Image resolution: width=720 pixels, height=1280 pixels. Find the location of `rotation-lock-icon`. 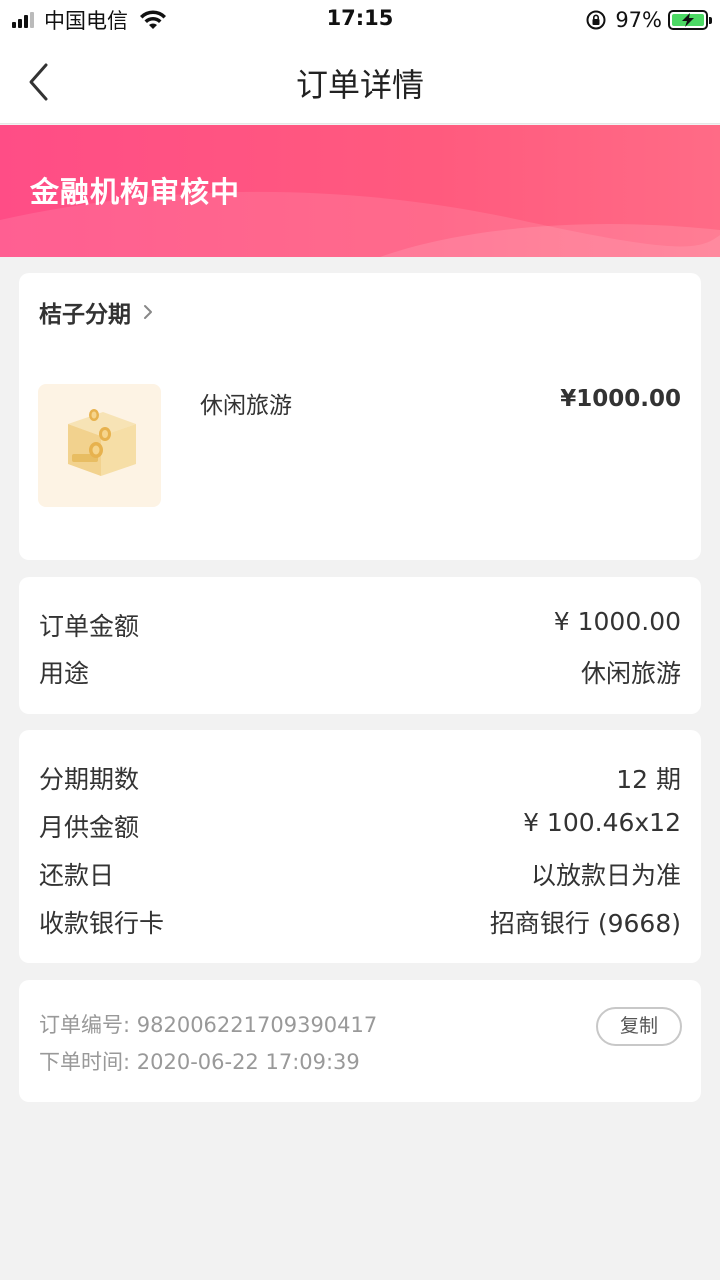

rotation-lock-icon is located at coordinates (596, 20).